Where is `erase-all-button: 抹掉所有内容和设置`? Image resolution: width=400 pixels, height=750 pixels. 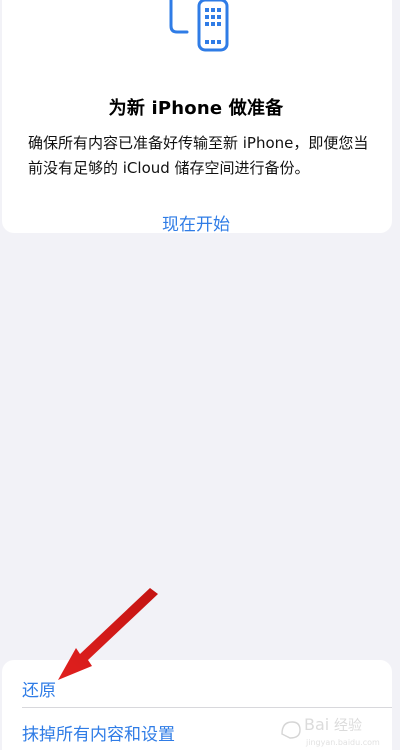
erase-all-button: 抹掉所有内容和设置 is located at coordinates (98, 732).